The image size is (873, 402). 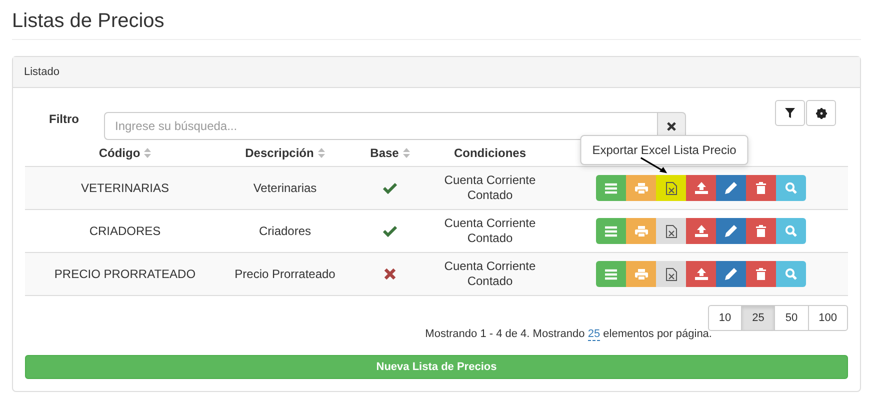 I want to click on column-header: Descripción, so click(x=279, y=153).